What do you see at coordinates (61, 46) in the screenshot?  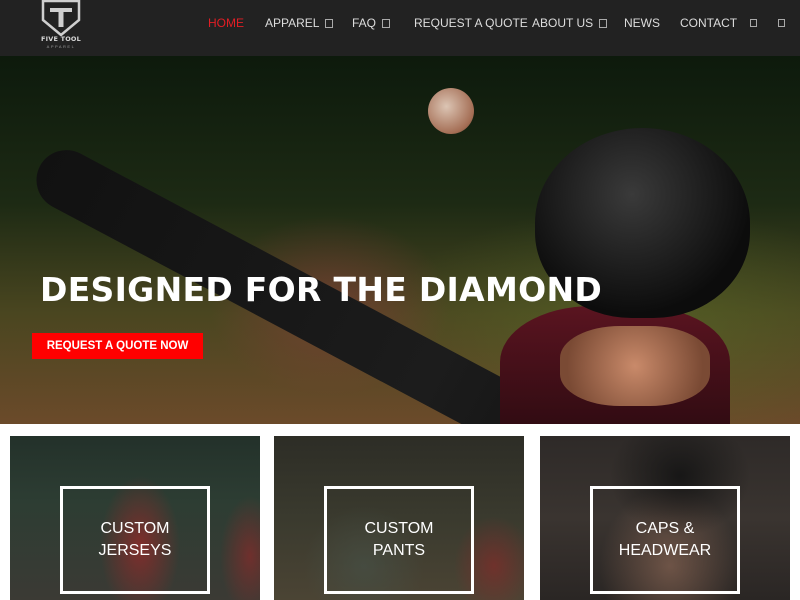 I see `brand-tagline: APPAREL` at bounding box center [61, 46].